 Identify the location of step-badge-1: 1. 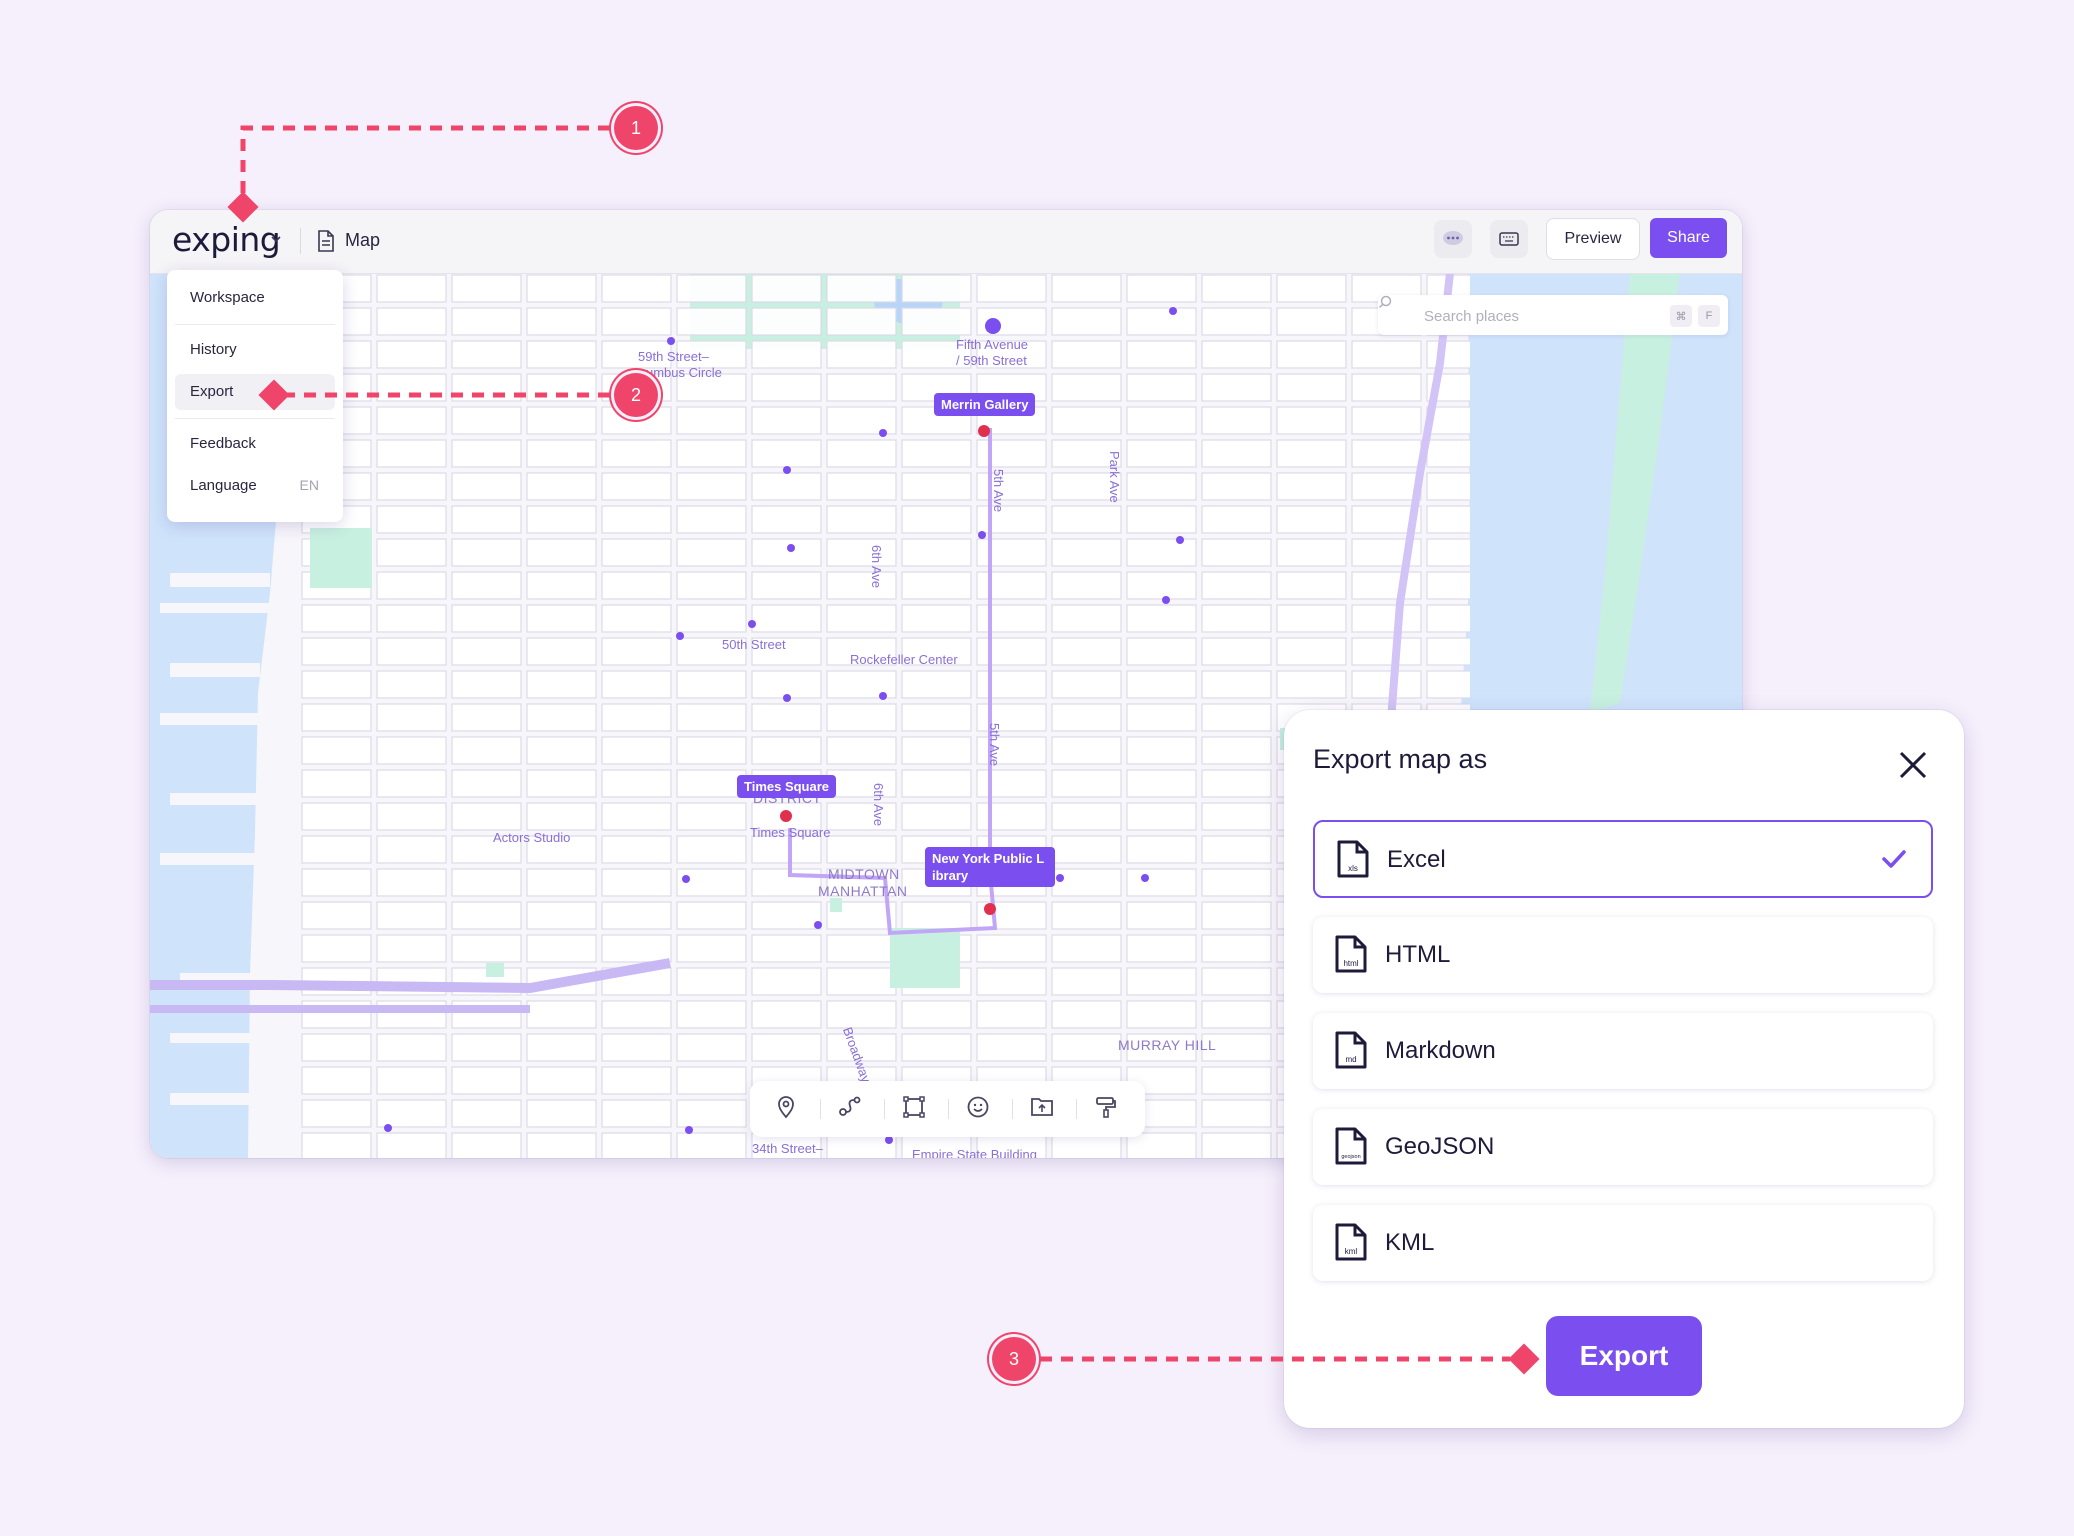
(636, 128).